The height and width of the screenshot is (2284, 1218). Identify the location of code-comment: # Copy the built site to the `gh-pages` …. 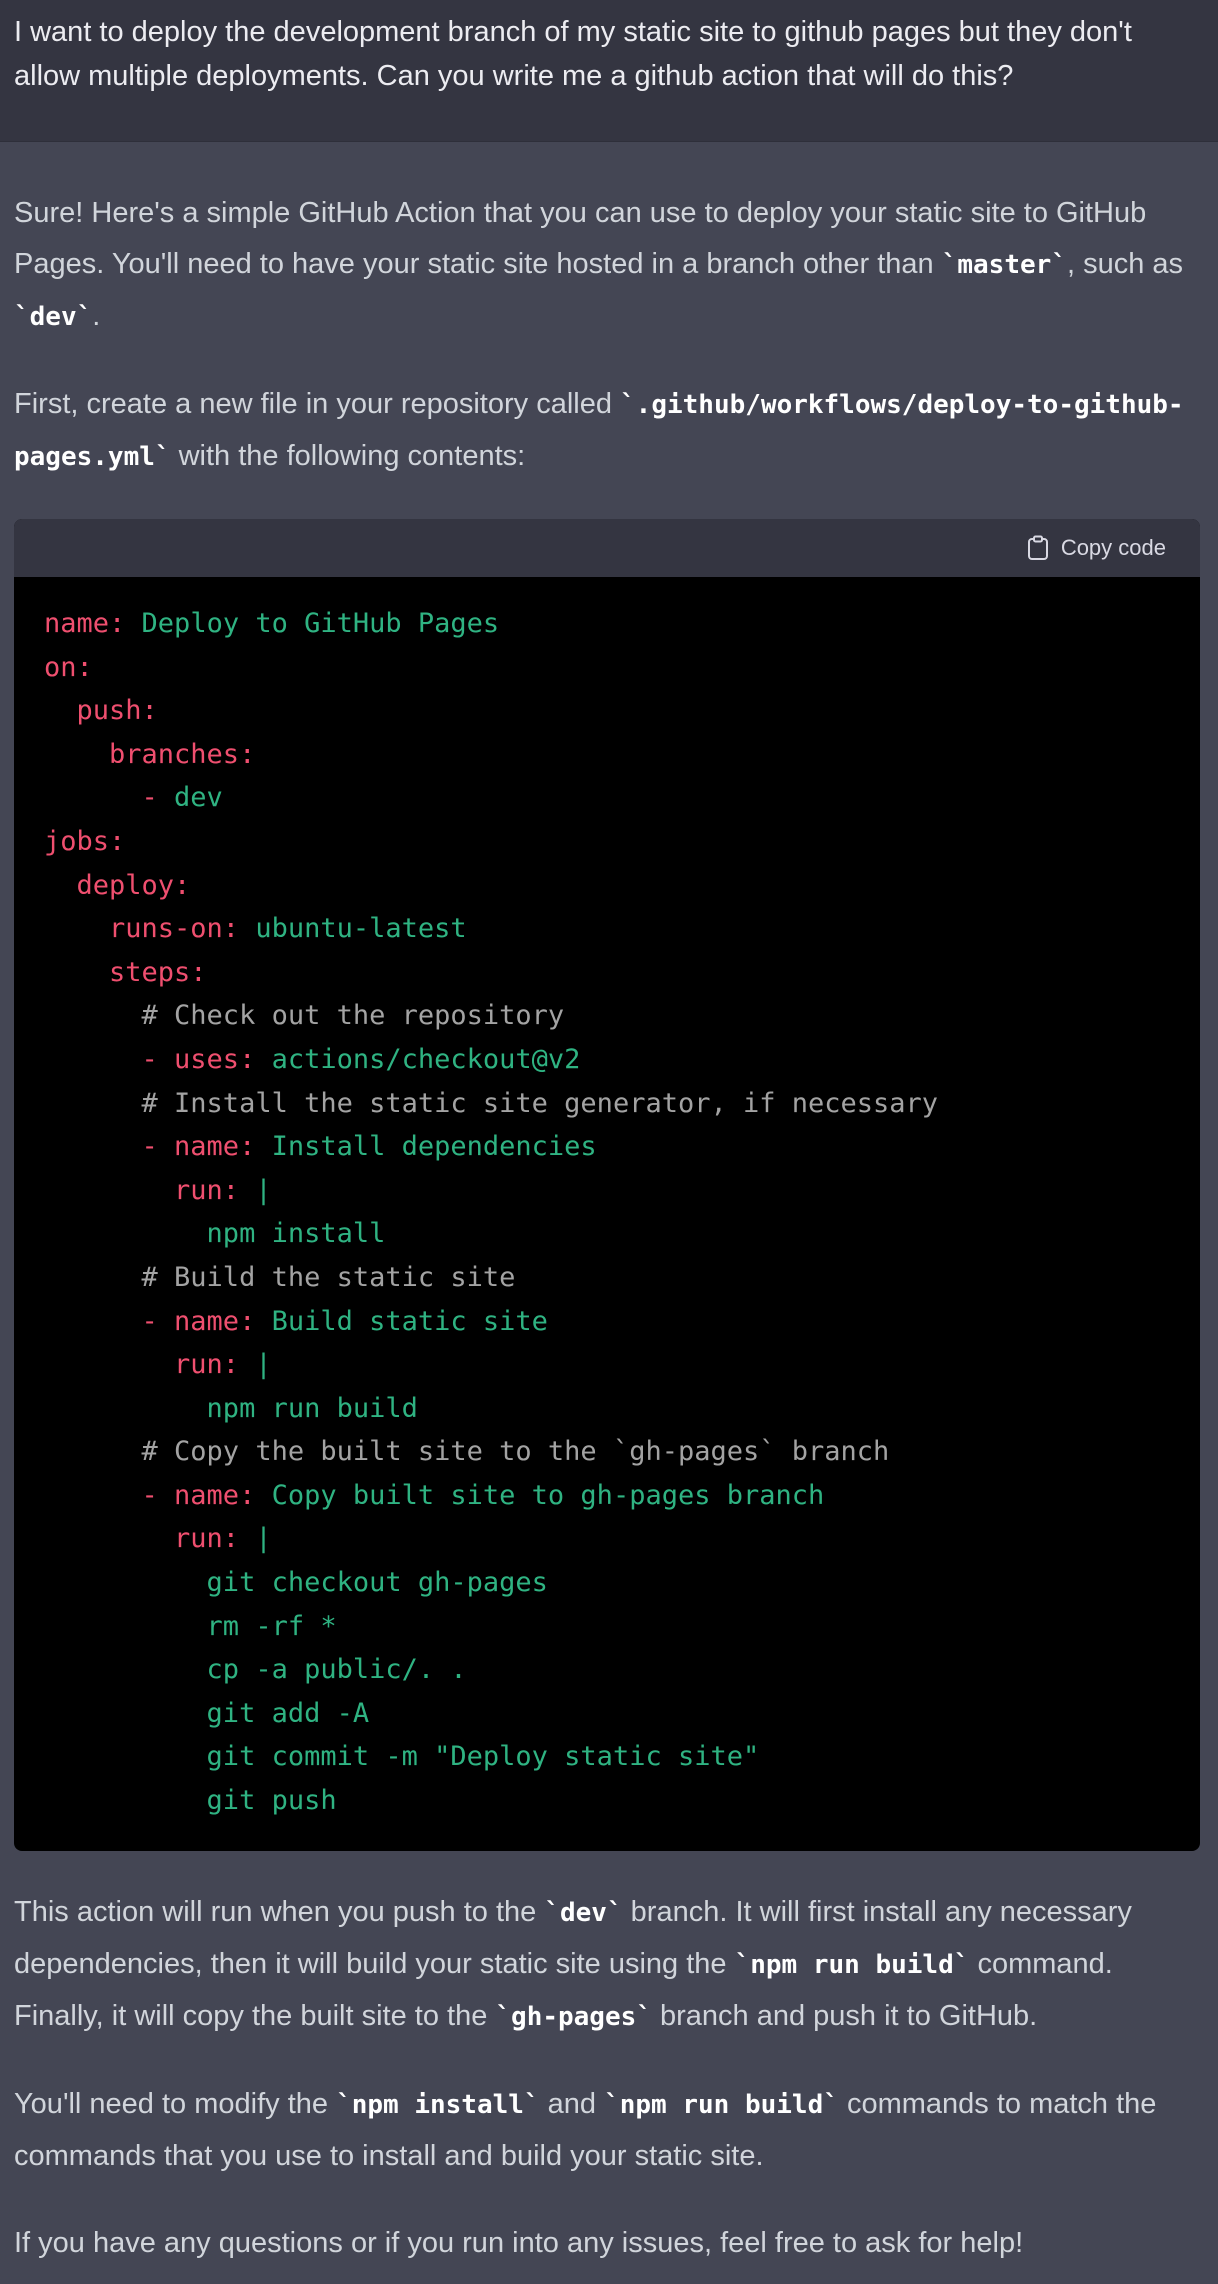
(467, 1452).